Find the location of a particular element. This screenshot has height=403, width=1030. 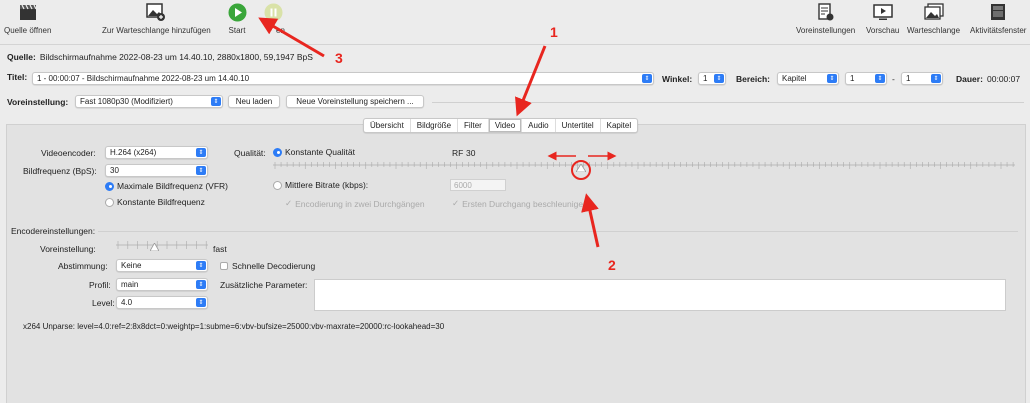

annotation-label-3: 3 is located at coordinates (339, 58).